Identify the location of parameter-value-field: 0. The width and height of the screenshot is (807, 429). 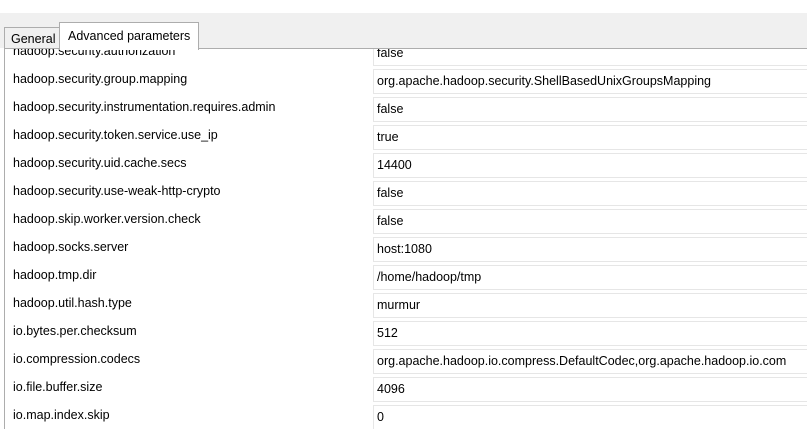
(590, 417).